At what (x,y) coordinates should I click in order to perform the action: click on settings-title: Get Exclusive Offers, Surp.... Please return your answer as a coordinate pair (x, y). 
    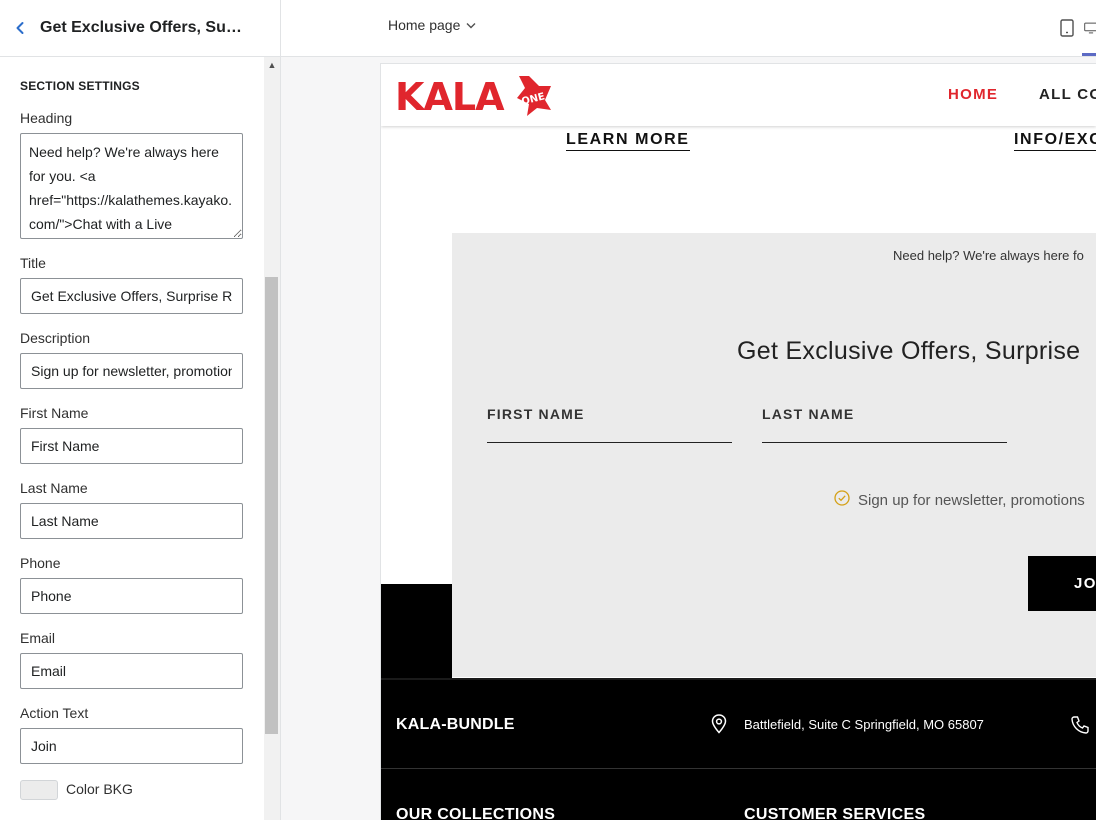
    Looking at the image, I should click on (142, 27).